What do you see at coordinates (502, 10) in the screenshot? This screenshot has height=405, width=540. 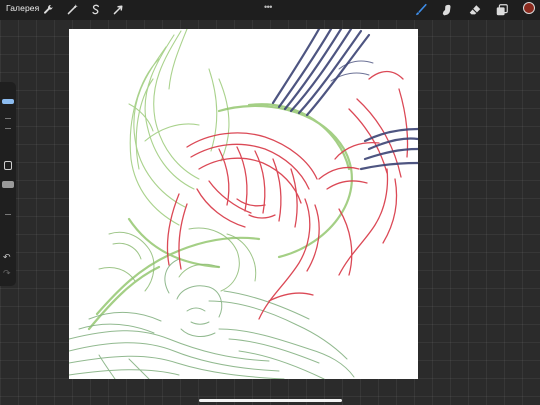 I see `layers-icon` at bounding box center [502, 10].